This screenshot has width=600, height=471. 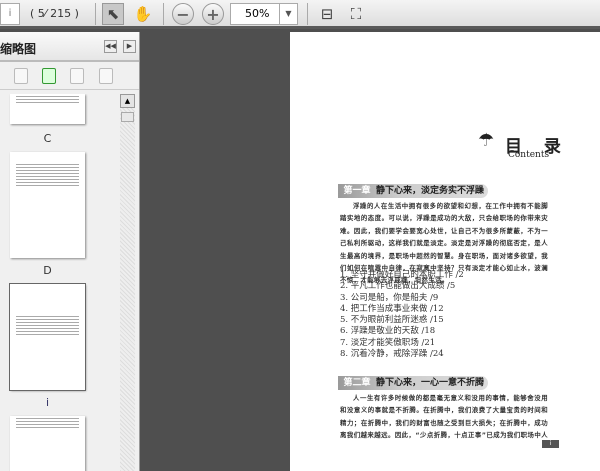 What do you see at coordinates (550, 444) in the screenshot?
I see `page-number: i` at bounding box center [550, 444].